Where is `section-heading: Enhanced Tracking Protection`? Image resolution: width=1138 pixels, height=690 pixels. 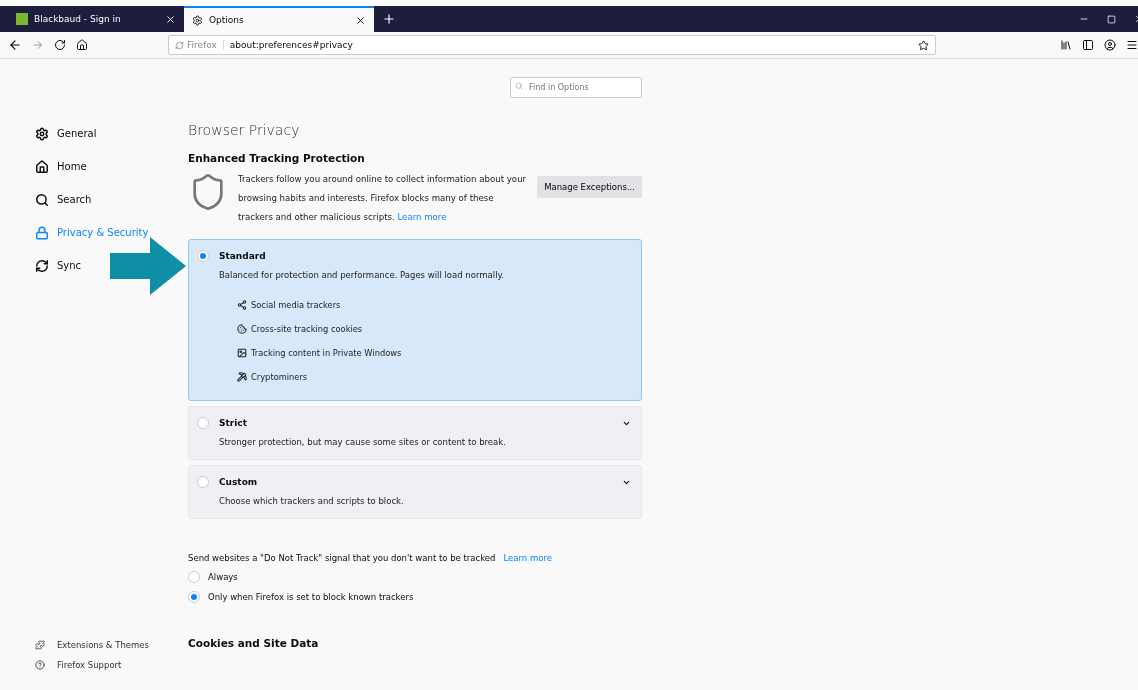
section-heading: Enhanced Tracking Protection is located at coordinates (277, 158).